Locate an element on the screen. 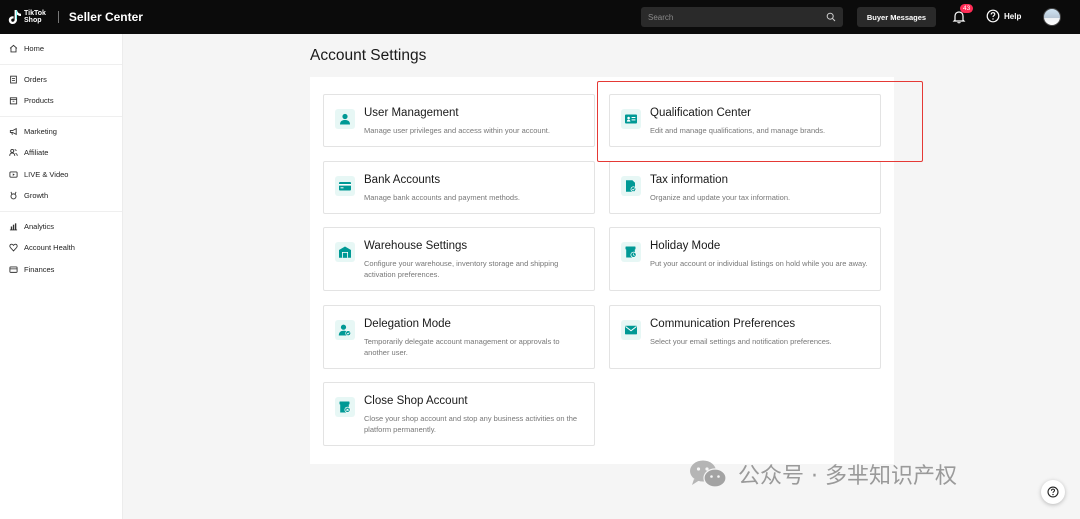  highlight-box is located at coordinates (760, 121).